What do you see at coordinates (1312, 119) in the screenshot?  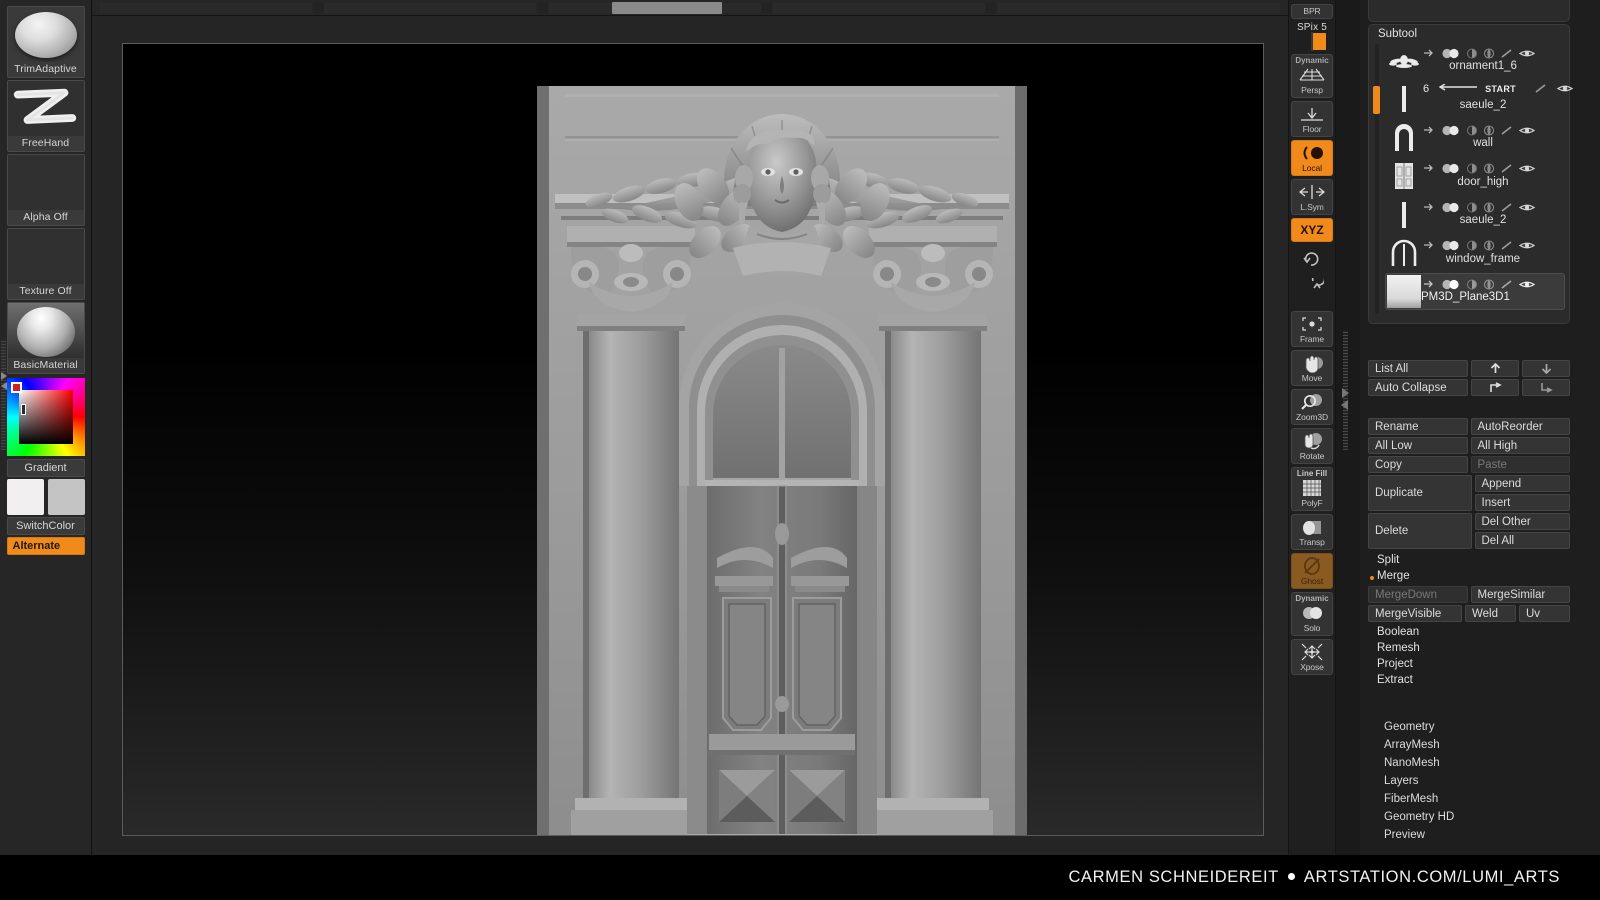 I see `floor-button: Floor` at bounding box center [1312, 119].